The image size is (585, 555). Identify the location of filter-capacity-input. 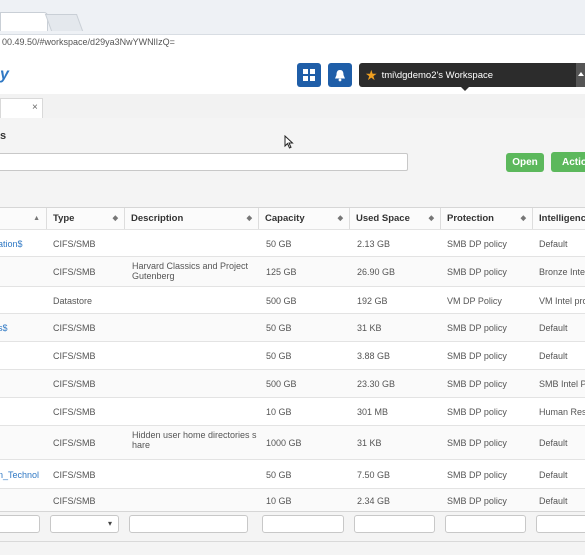
(303, 524).